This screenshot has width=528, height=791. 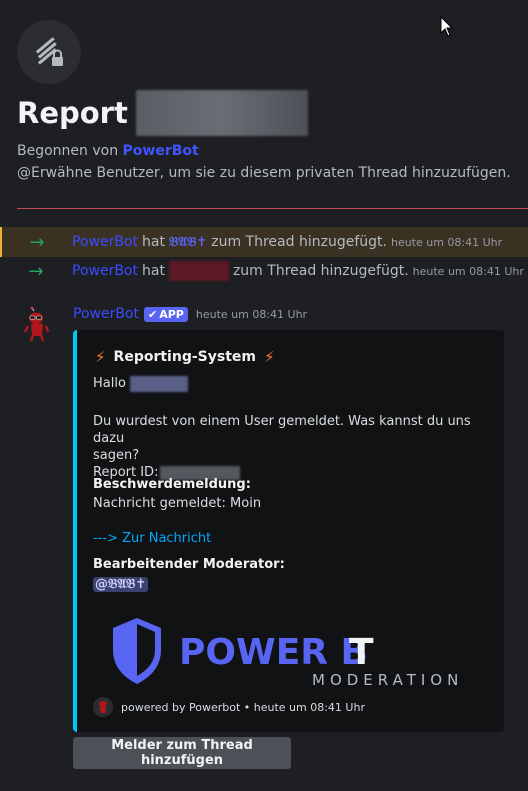 I want to click on body-line: sagen?, so click(x=116, y=455).